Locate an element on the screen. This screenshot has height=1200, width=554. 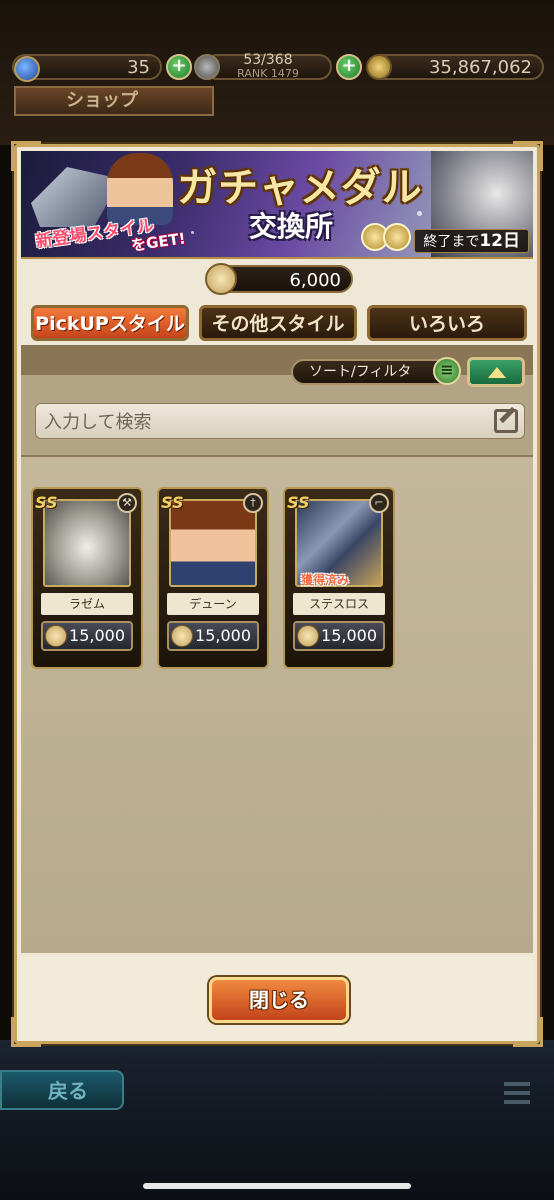
sort-filter-label: ソート/フィルタ is located at coordinates (360, 372).